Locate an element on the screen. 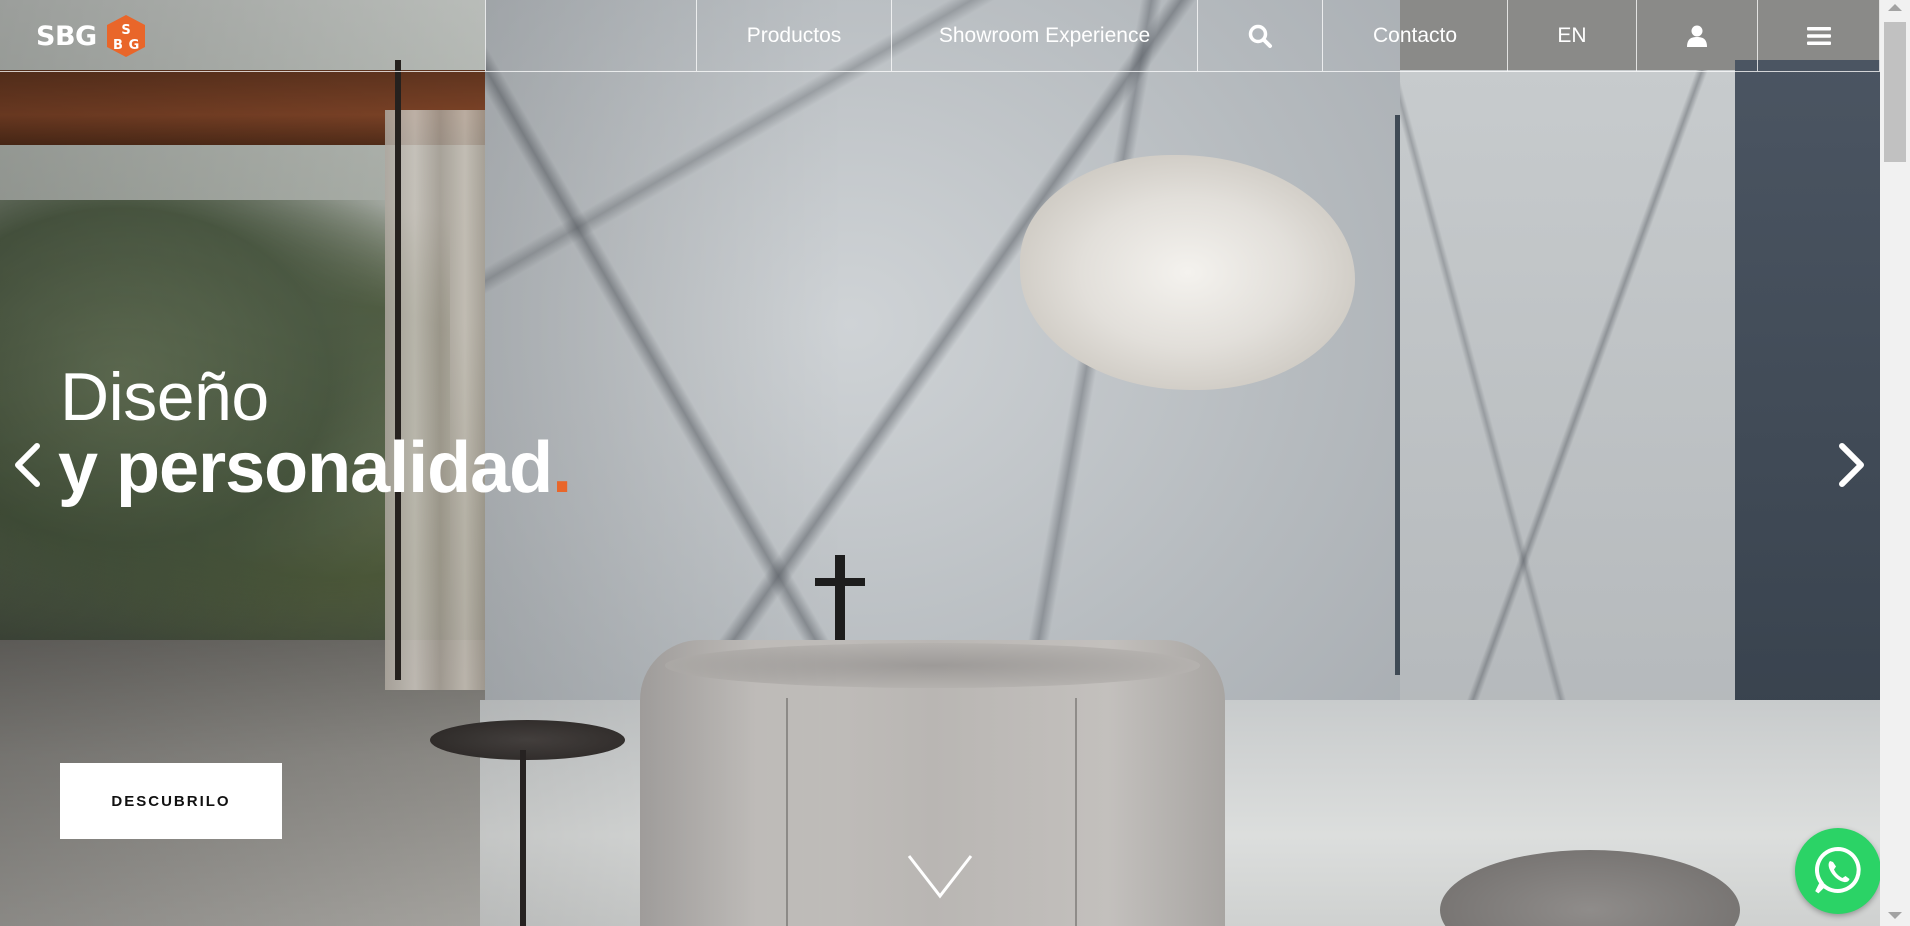 The width and height of the screenshot is (1910, 926). hero-headline-line1: Diseño is located at coordinates (164, 397).